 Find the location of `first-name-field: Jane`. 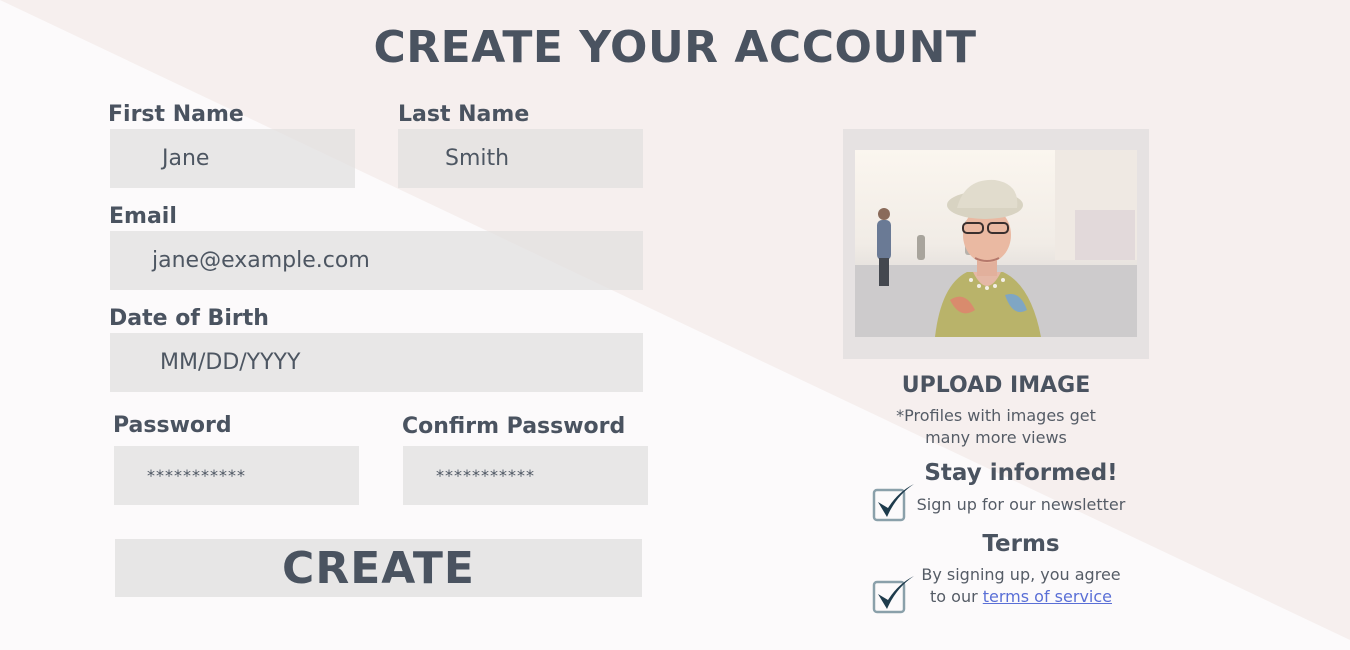

first-name-field: Jane is located at coordinates (232, 158).